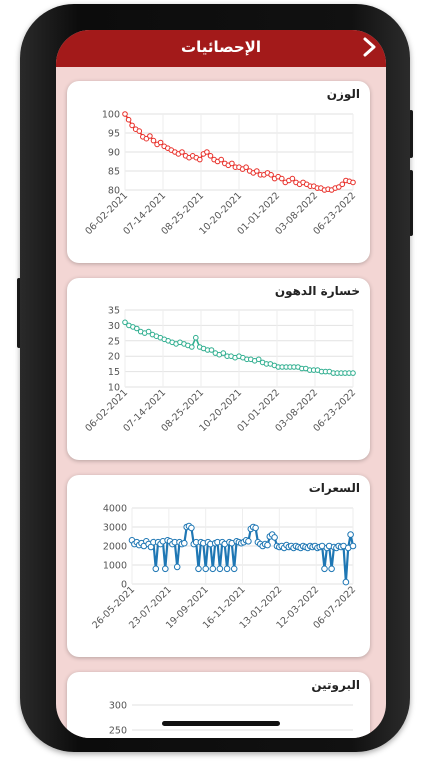 This screenshot has height=770, width=441. I want to click on app-header: الإحصائيات, so click(221, 48).